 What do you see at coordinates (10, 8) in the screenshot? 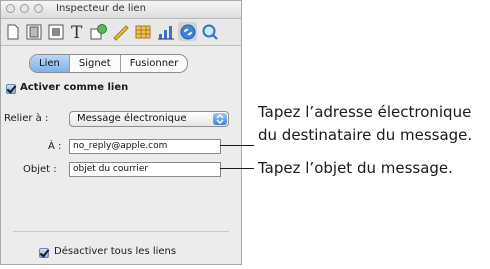
I see `close-button` at bounding box center [10, 8].